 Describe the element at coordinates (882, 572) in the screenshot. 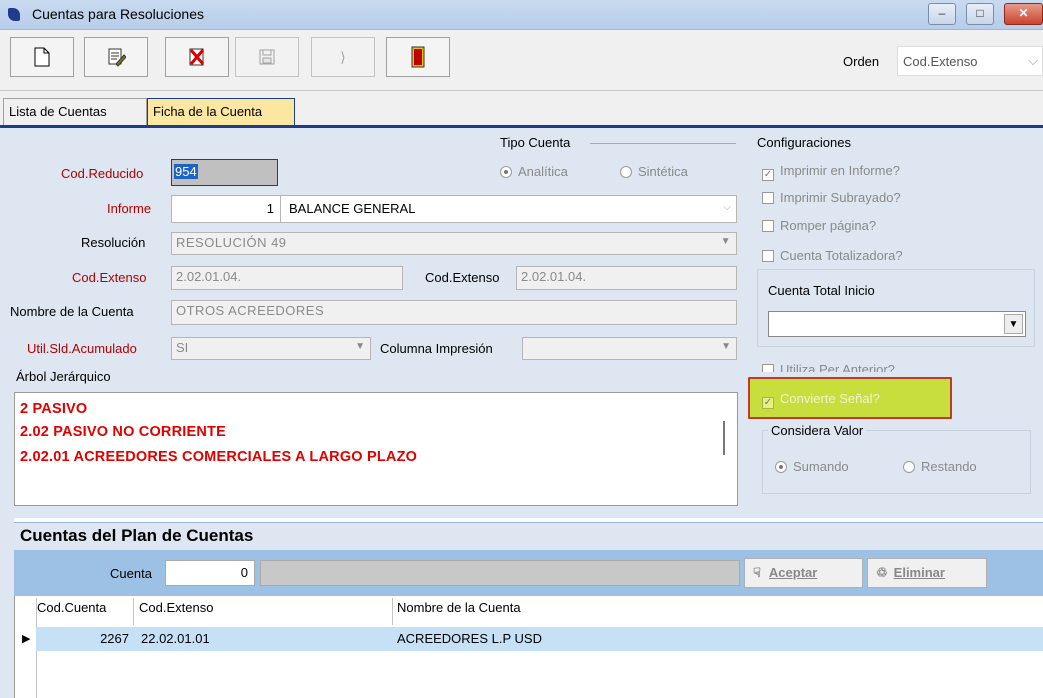

I see `trash-icon: ♲` at that location.